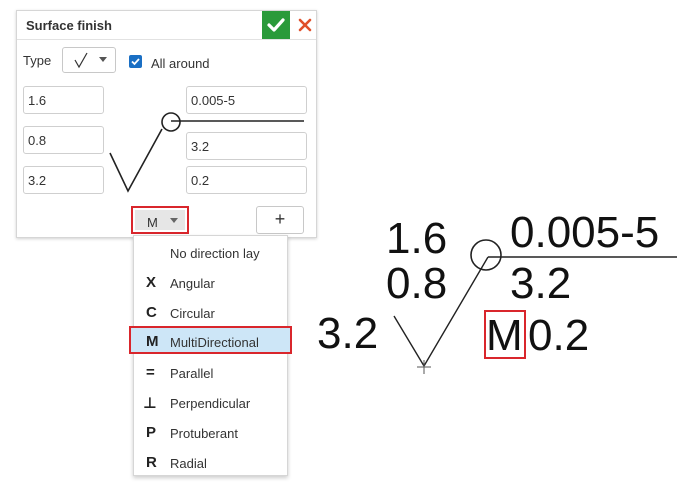 The width and height of the screenshot is (684, 486). Describe the element at coordinates (559, 335) in the screenshot. I see `preview-right-bottom: 0.2` at that location.